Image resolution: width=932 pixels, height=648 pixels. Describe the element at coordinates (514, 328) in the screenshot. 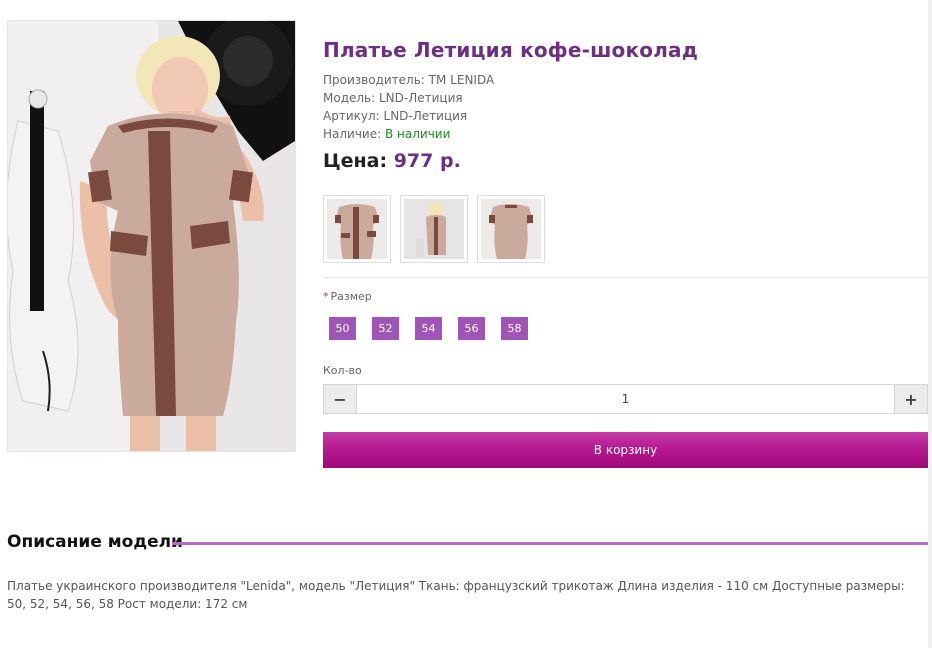

I see `size-option-58: 58` at that location.